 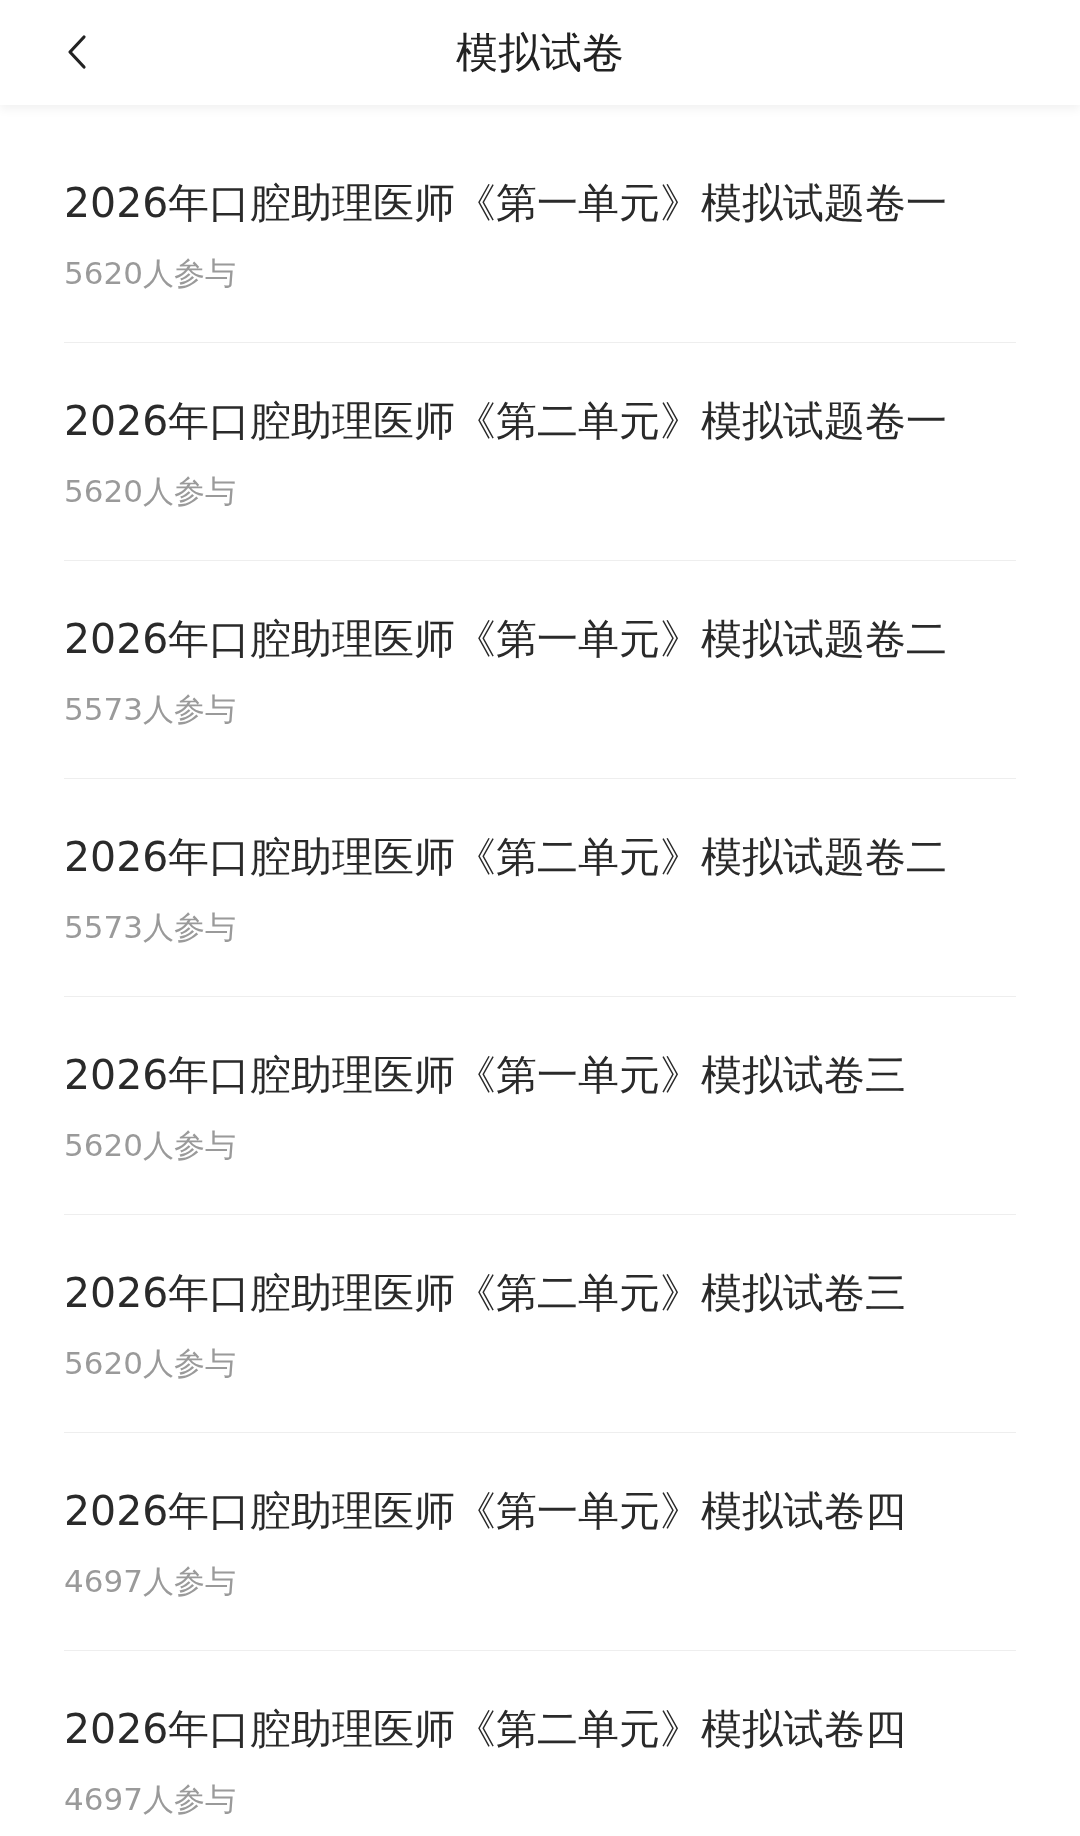 I want to click on paper-title: 2026年口腔助理医师《第二单元》模拟试题卷一, so click(x=506, y=421).